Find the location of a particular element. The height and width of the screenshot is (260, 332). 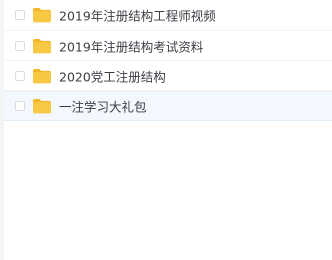

file-name: 一注学习大礼包 is located at coordinates (103, 106).